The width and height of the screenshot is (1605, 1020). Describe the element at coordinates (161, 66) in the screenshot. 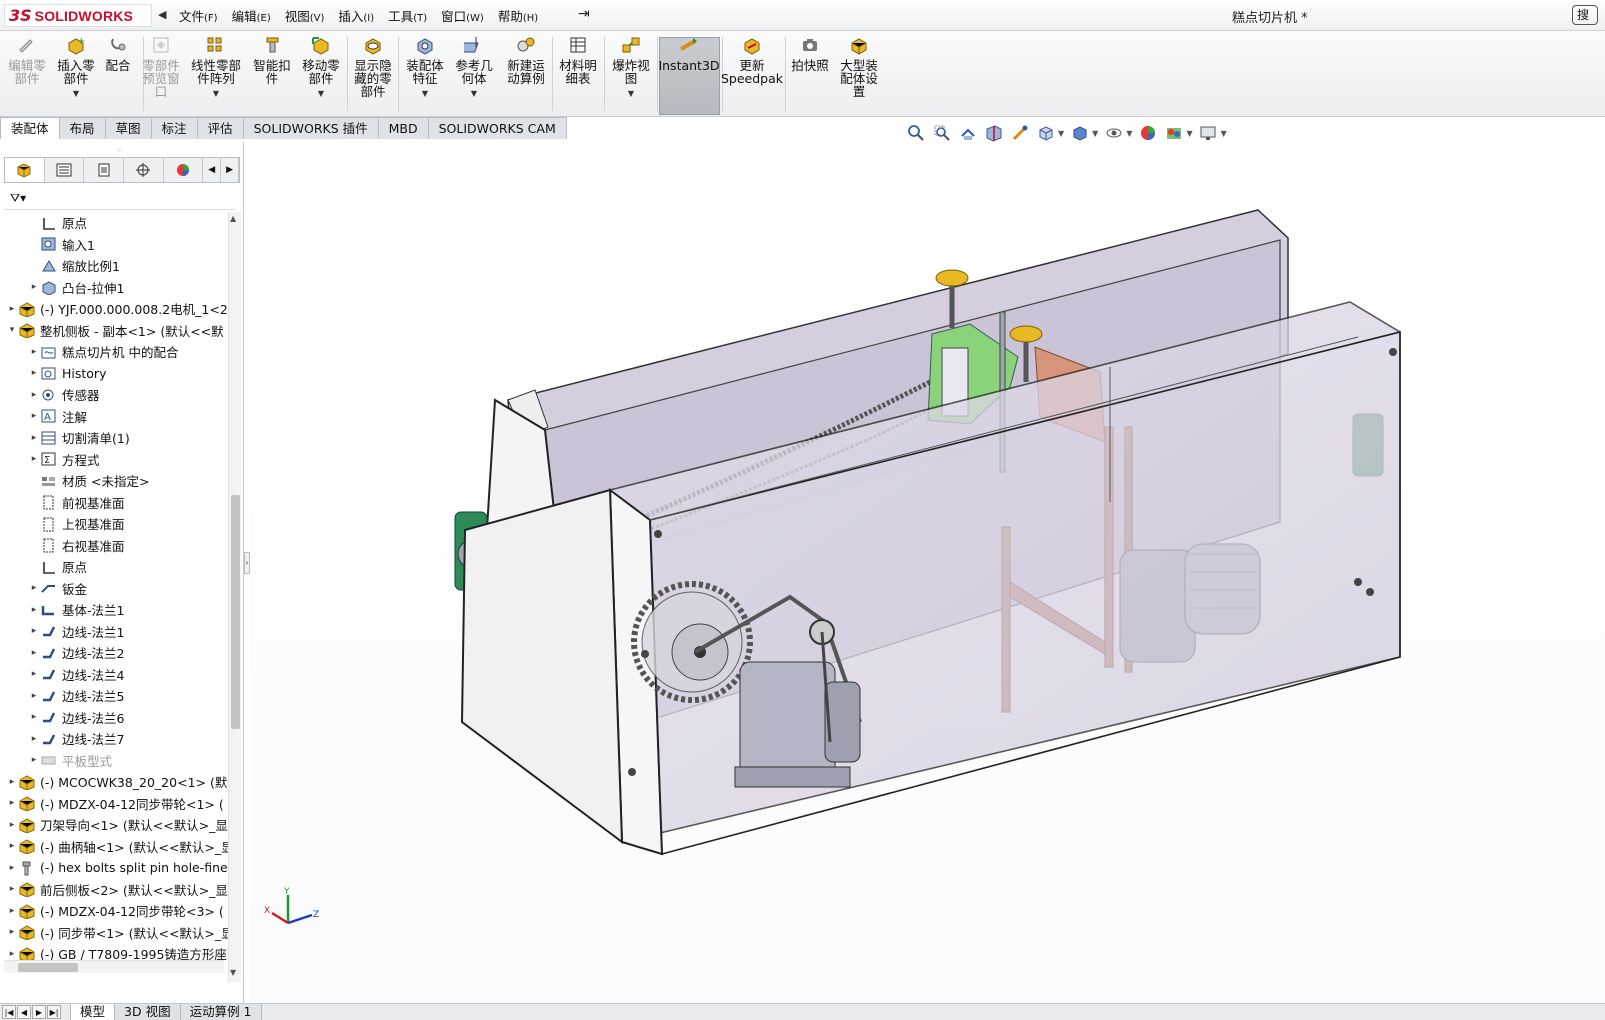

I see `command-button-3: 零部件 预览窗 口` at that location.